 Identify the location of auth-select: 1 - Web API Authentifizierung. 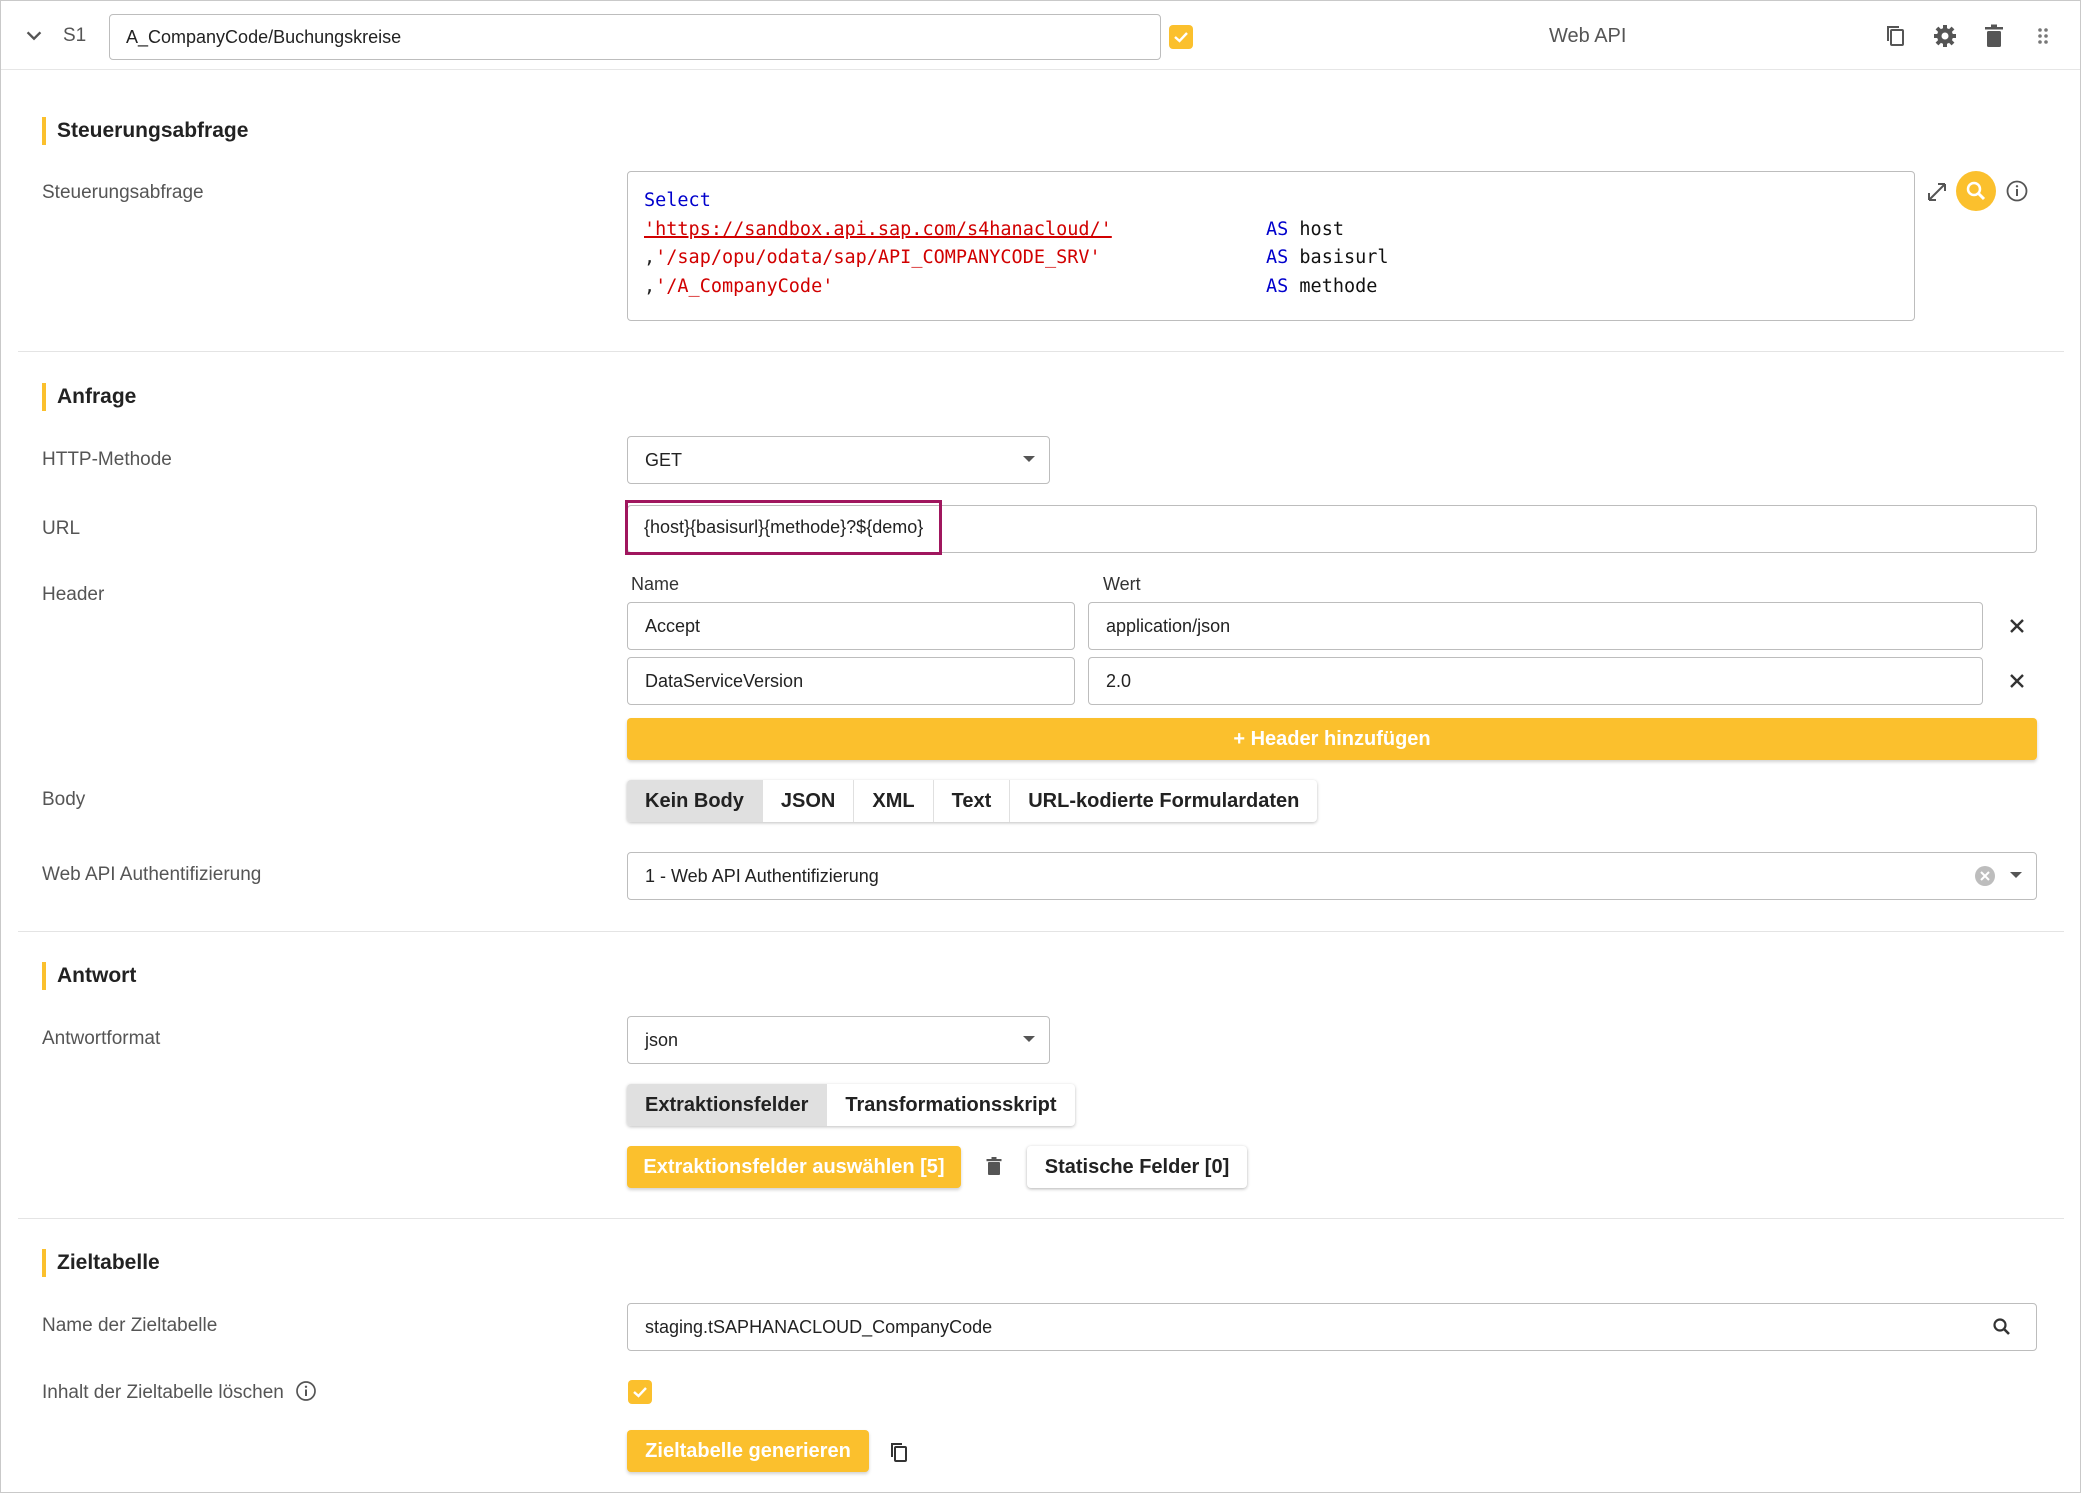
(1332, 876).